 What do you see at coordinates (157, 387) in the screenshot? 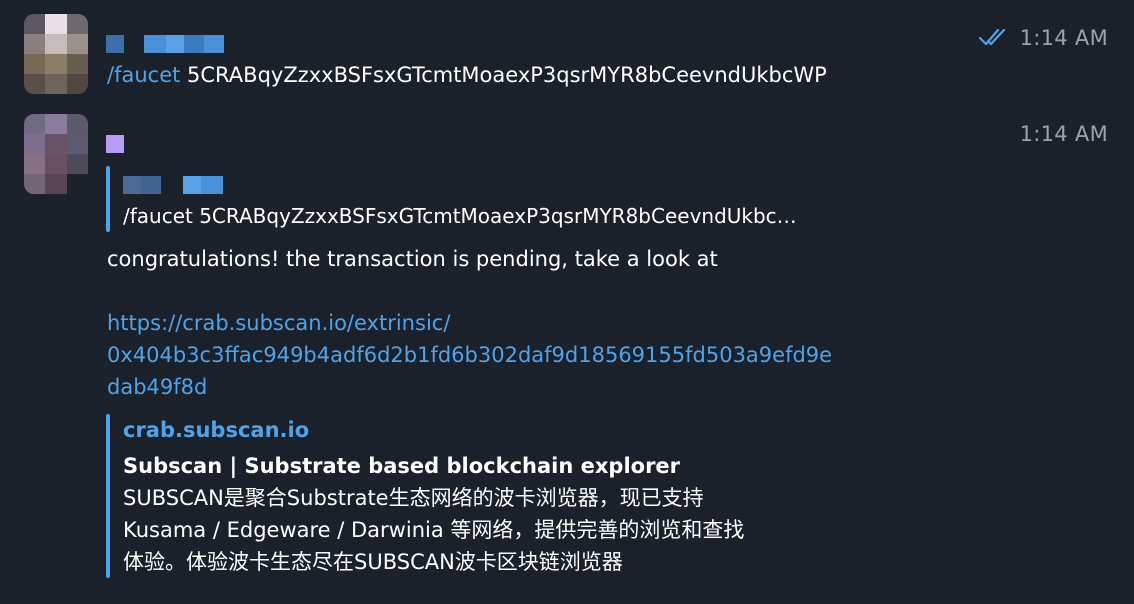
I see `subscan-link-line-3: dab49f8d` at bounding box center [157, 387].